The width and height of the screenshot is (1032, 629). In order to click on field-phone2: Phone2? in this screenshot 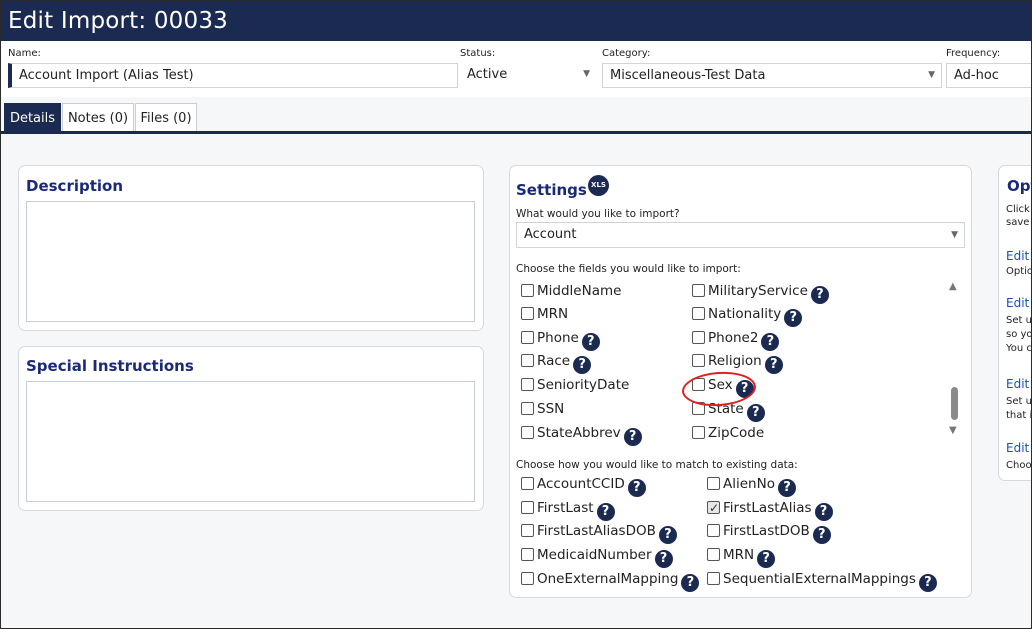, I will do `click(736, 339)`.